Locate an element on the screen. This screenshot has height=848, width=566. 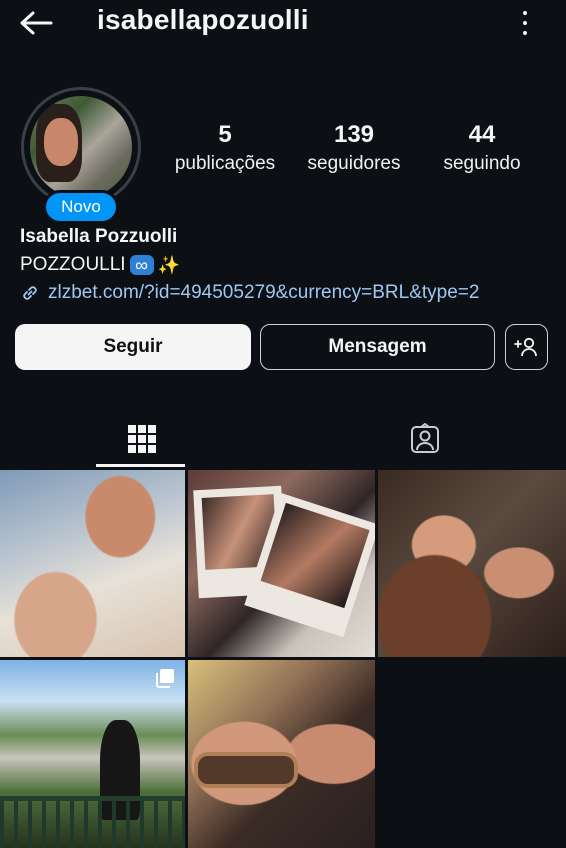
grid-icon is located at coordinates (141, 439).